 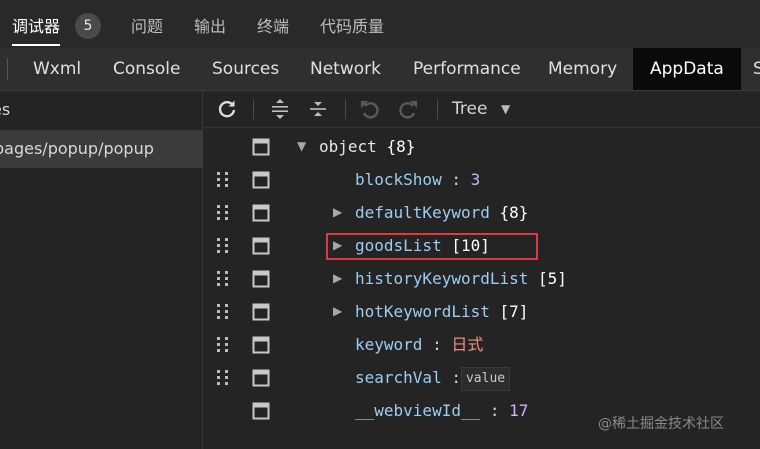 What do you see at coordinates (147, 24) in the screenshot?
I see `tab-issues: 问题` at bounding box center [147, 24].